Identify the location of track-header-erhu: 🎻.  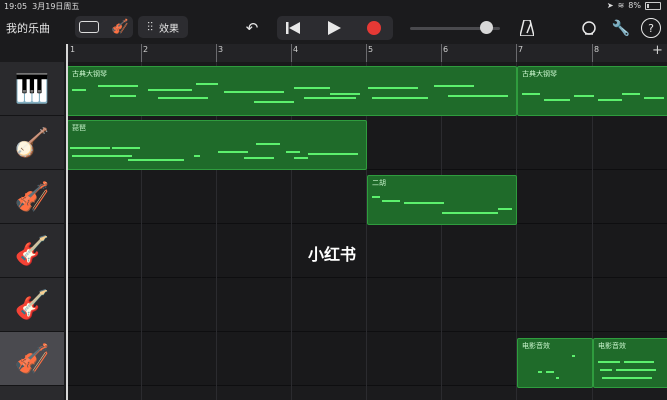
(32, 197).